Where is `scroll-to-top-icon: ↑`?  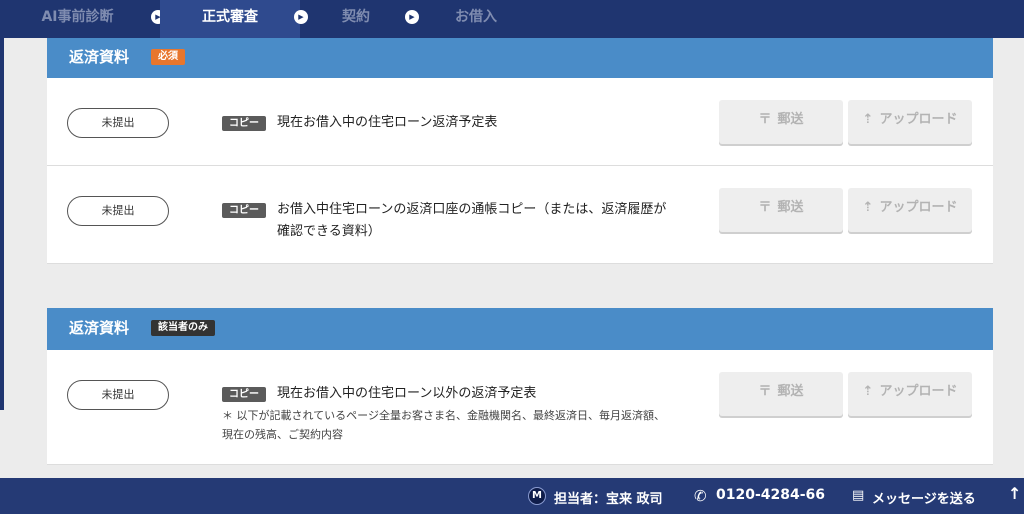 scroll-to-top-icon: ↑ is located at coordinates (1014, 493).